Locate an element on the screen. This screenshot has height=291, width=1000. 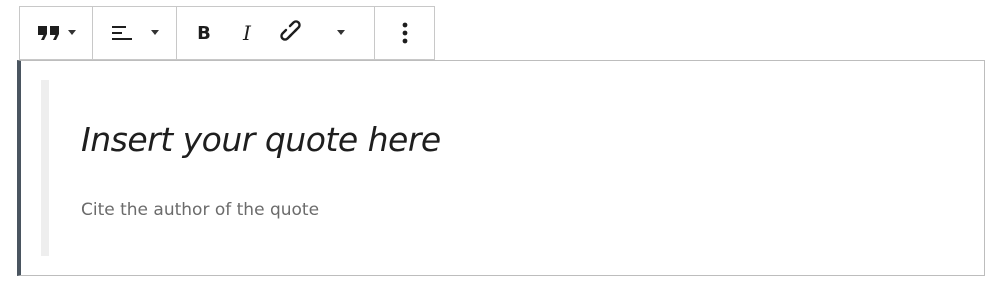
block-options-button is located at coordinates (404, 33).